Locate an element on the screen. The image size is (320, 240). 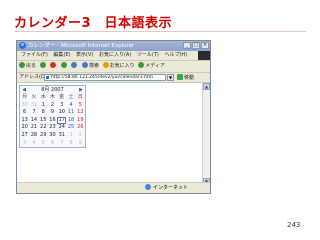
calendar-day: 19 is located at coordinates (80, 121).